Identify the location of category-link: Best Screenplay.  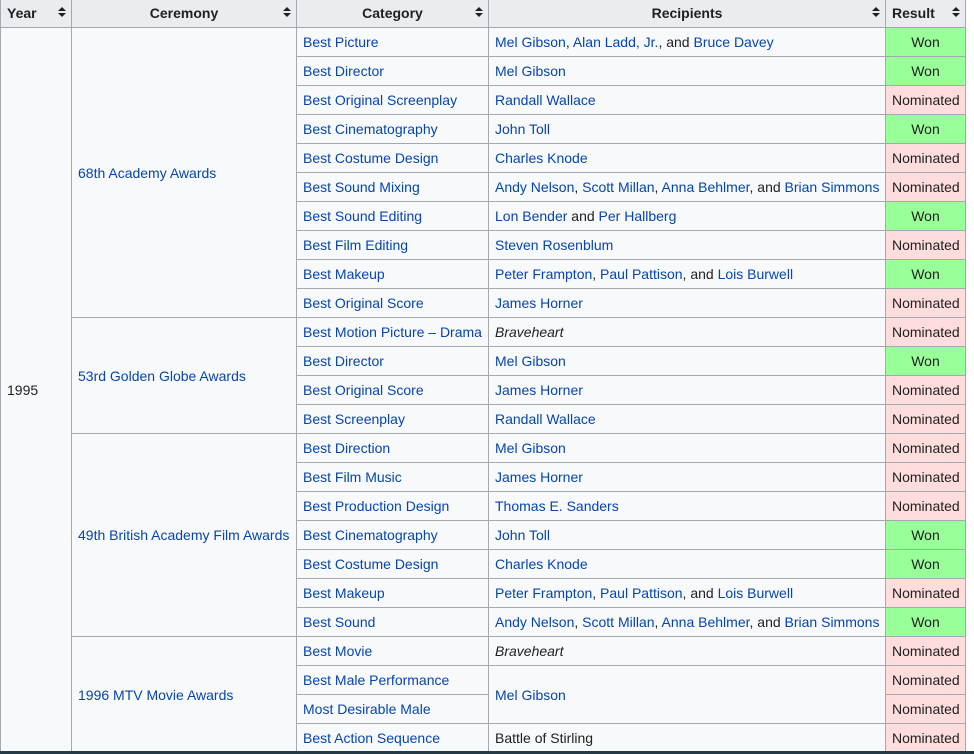
(354, 419).